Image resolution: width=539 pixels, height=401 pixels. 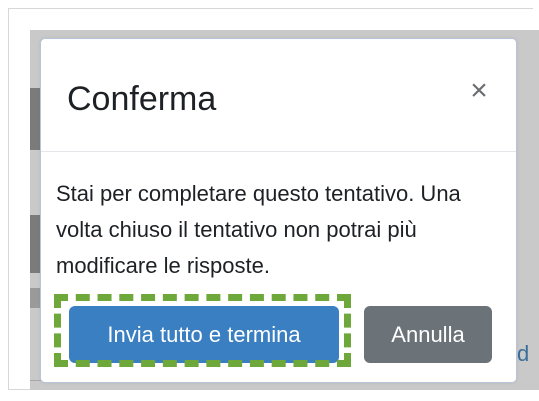 I want to click on backdrop-link-fragment: d, so click(x=523, y=353).